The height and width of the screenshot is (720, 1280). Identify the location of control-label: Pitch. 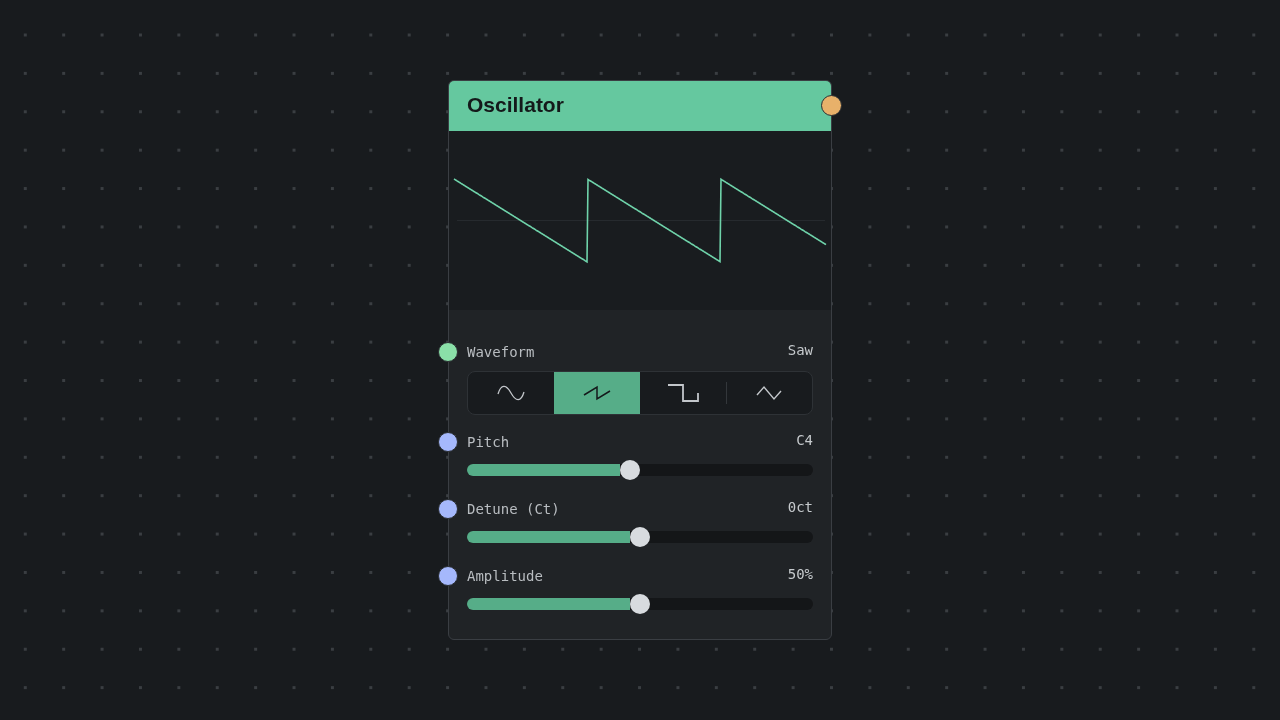
(488, 442).